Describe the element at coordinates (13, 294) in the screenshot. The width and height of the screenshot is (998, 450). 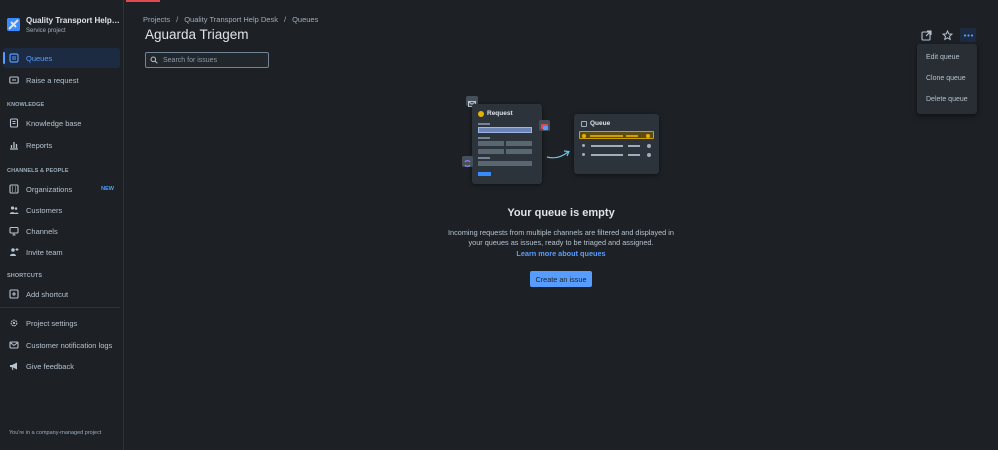
I see `add-icon` at that location.